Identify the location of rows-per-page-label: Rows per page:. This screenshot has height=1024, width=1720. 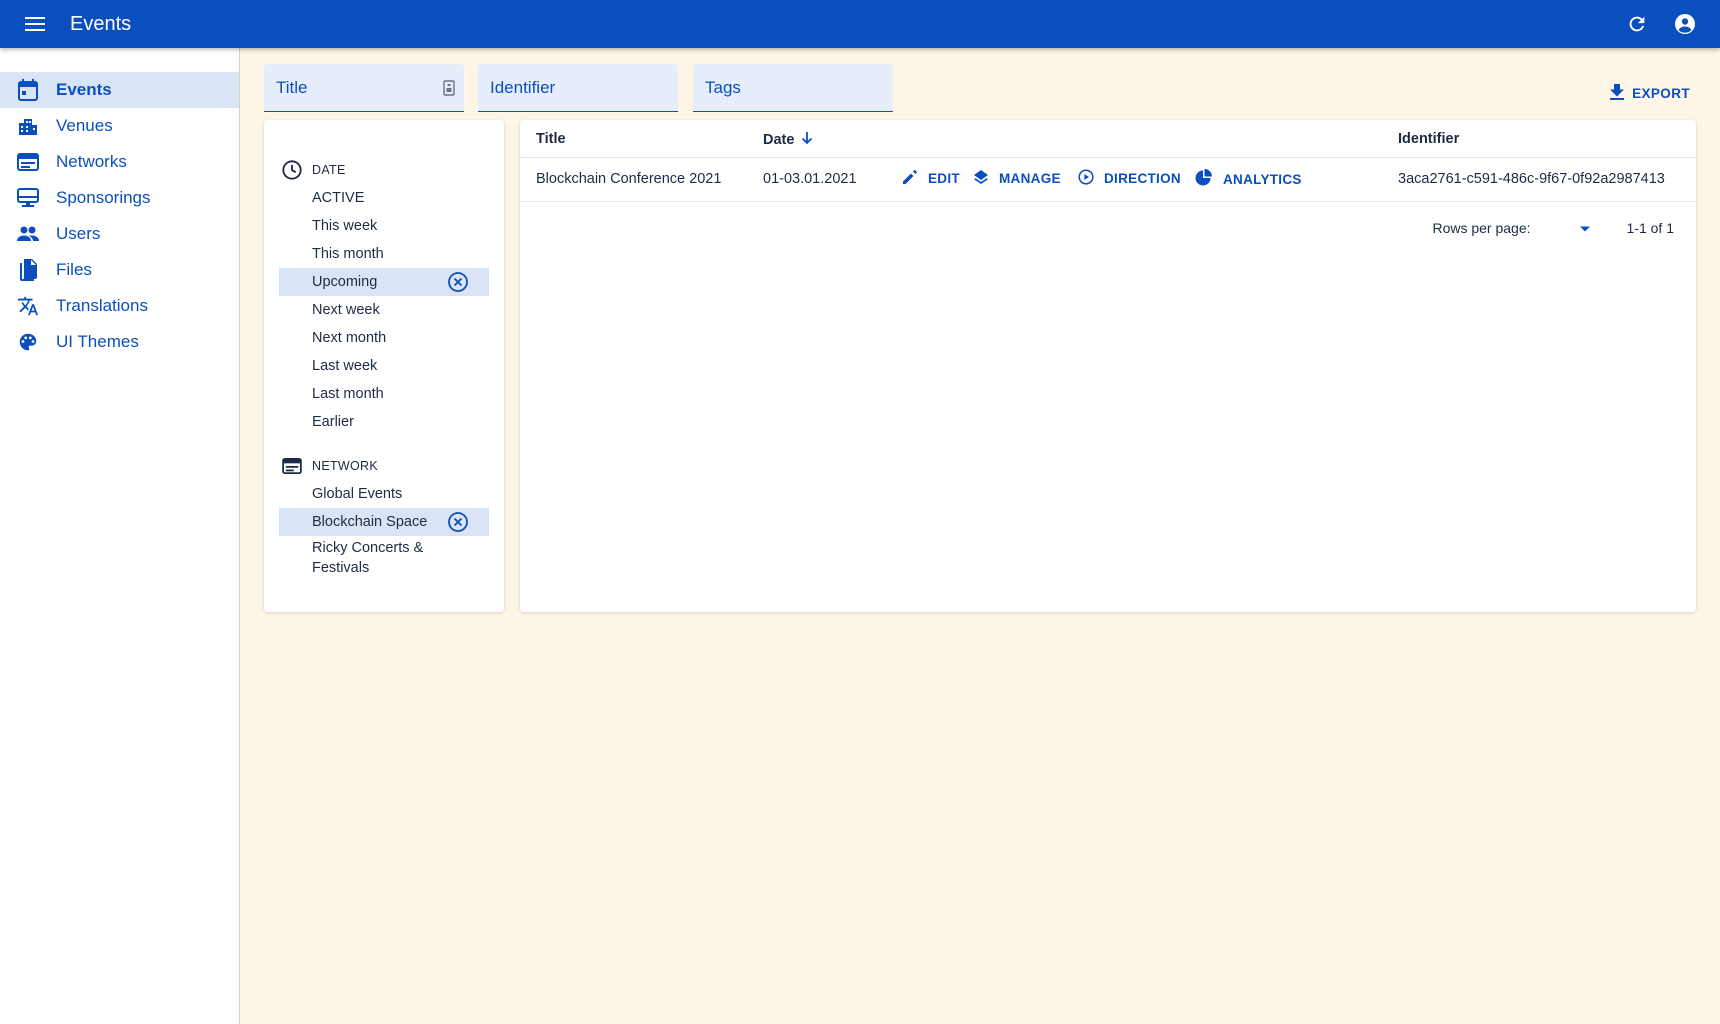
(1481, 228).